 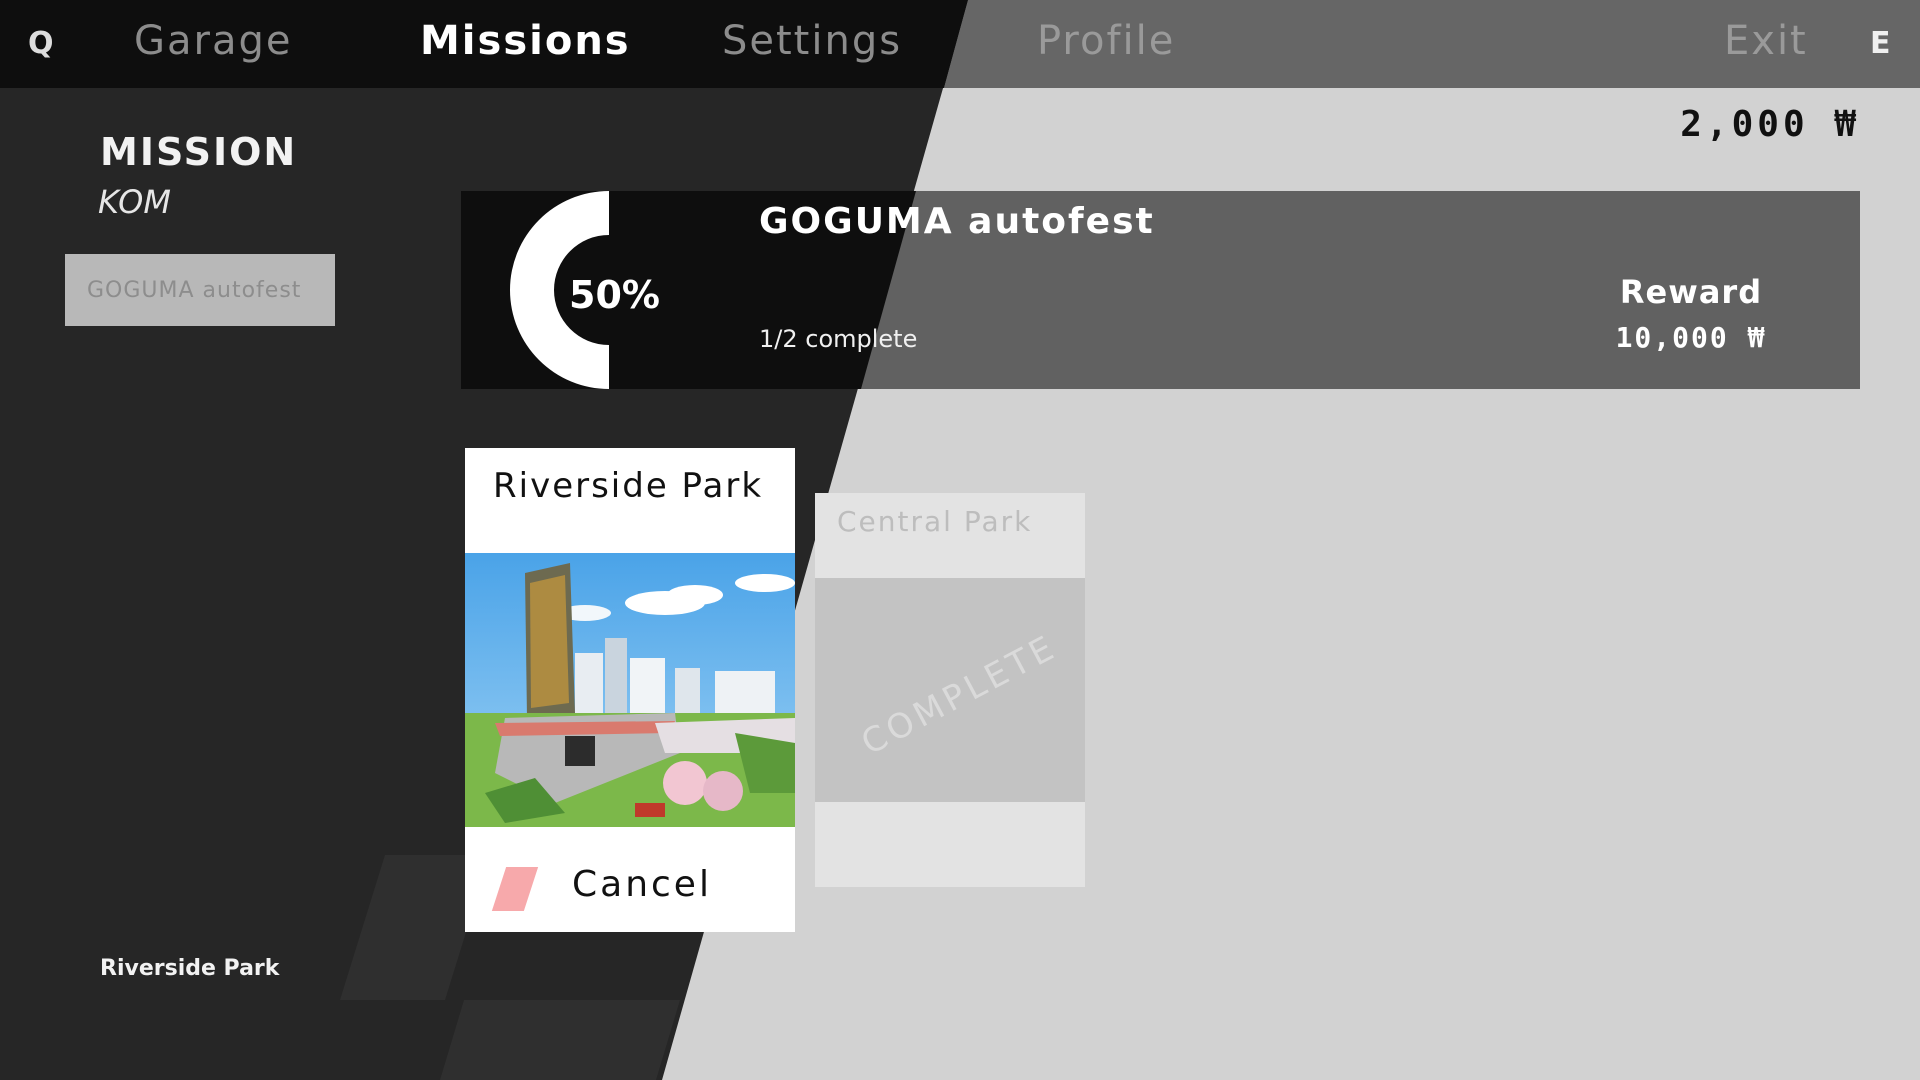 What do you see at coordinates (959, 695) in the screenshot?
I see `complete-stamp: COMPLETE` at bounding box center [959, 695].